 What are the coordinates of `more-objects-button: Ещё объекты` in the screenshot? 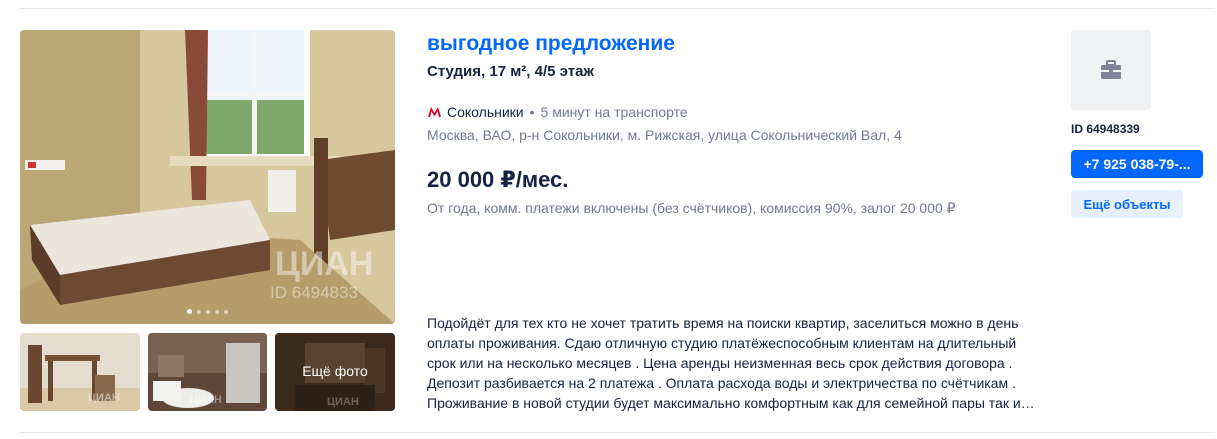 It's located at (1127, 204).